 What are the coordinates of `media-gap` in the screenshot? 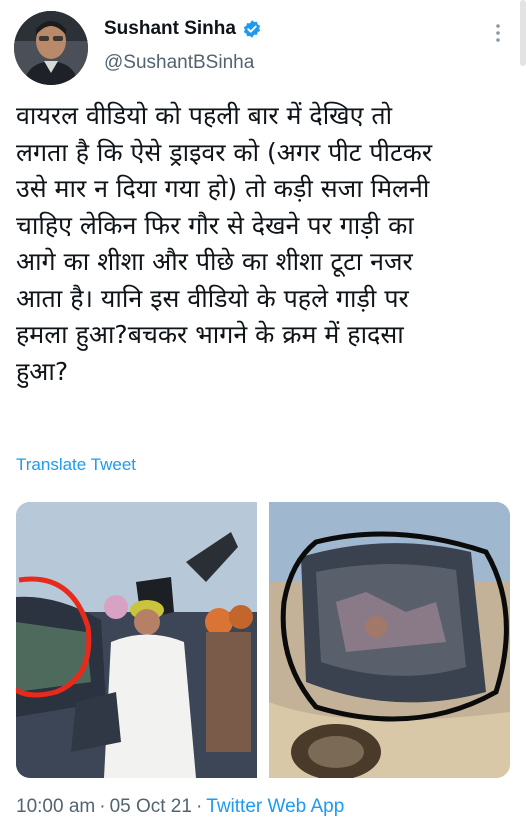 It's located at (263, 640).